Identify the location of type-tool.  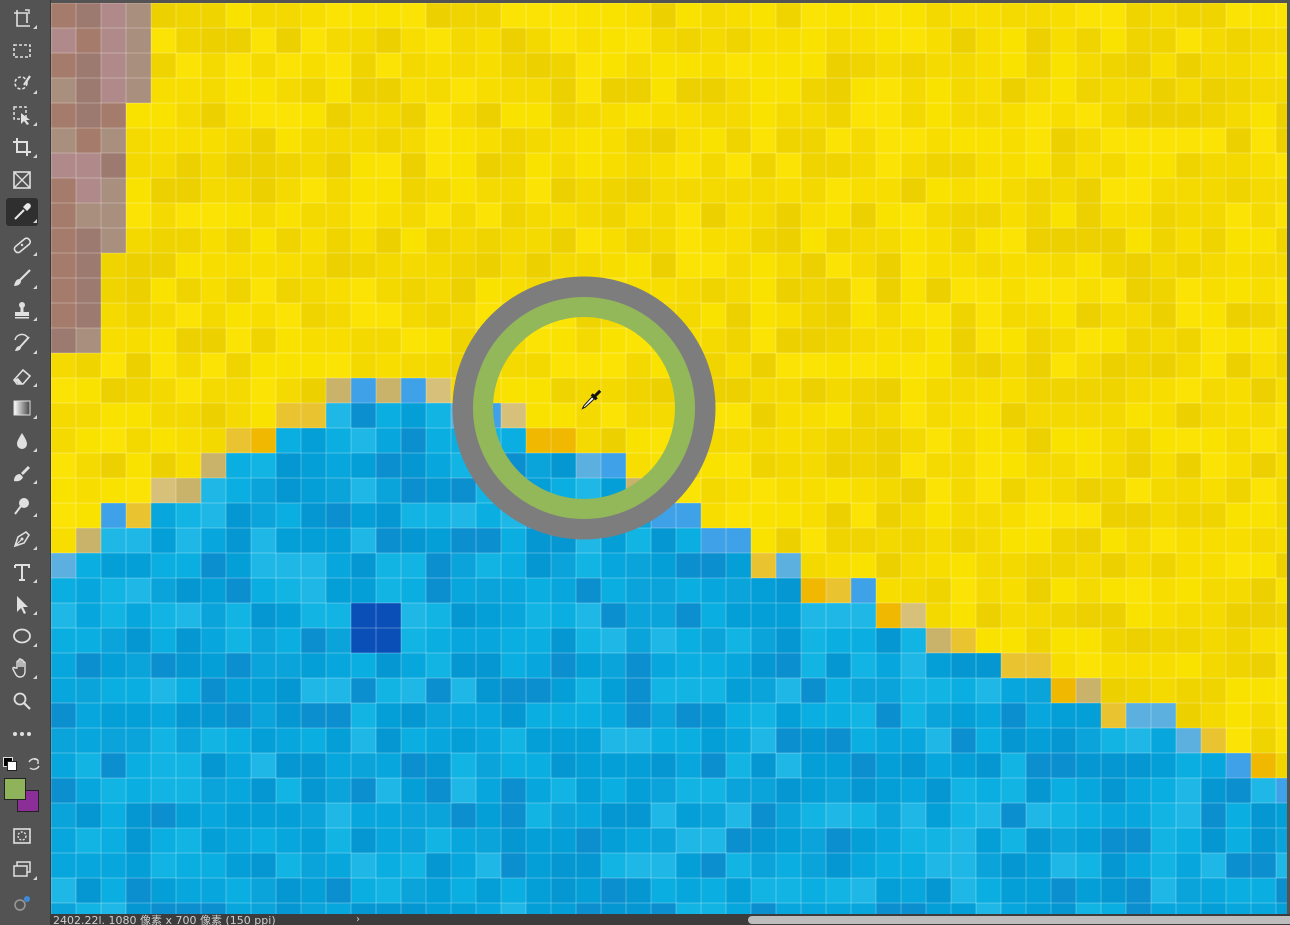
(22, 572).